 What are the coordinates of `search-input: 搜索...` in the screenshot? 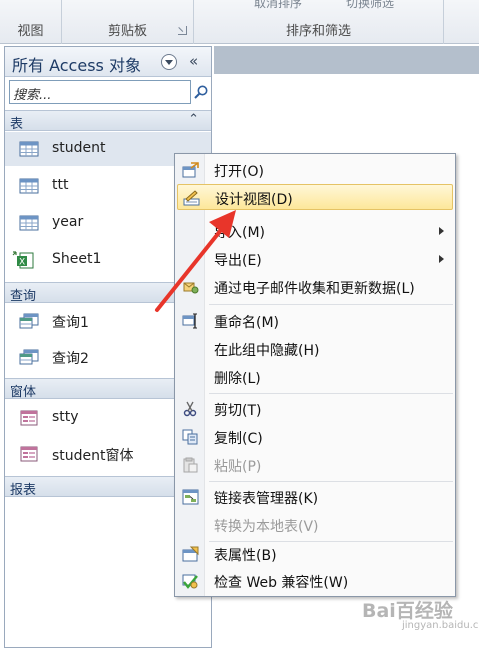 It's located at (100, 92).